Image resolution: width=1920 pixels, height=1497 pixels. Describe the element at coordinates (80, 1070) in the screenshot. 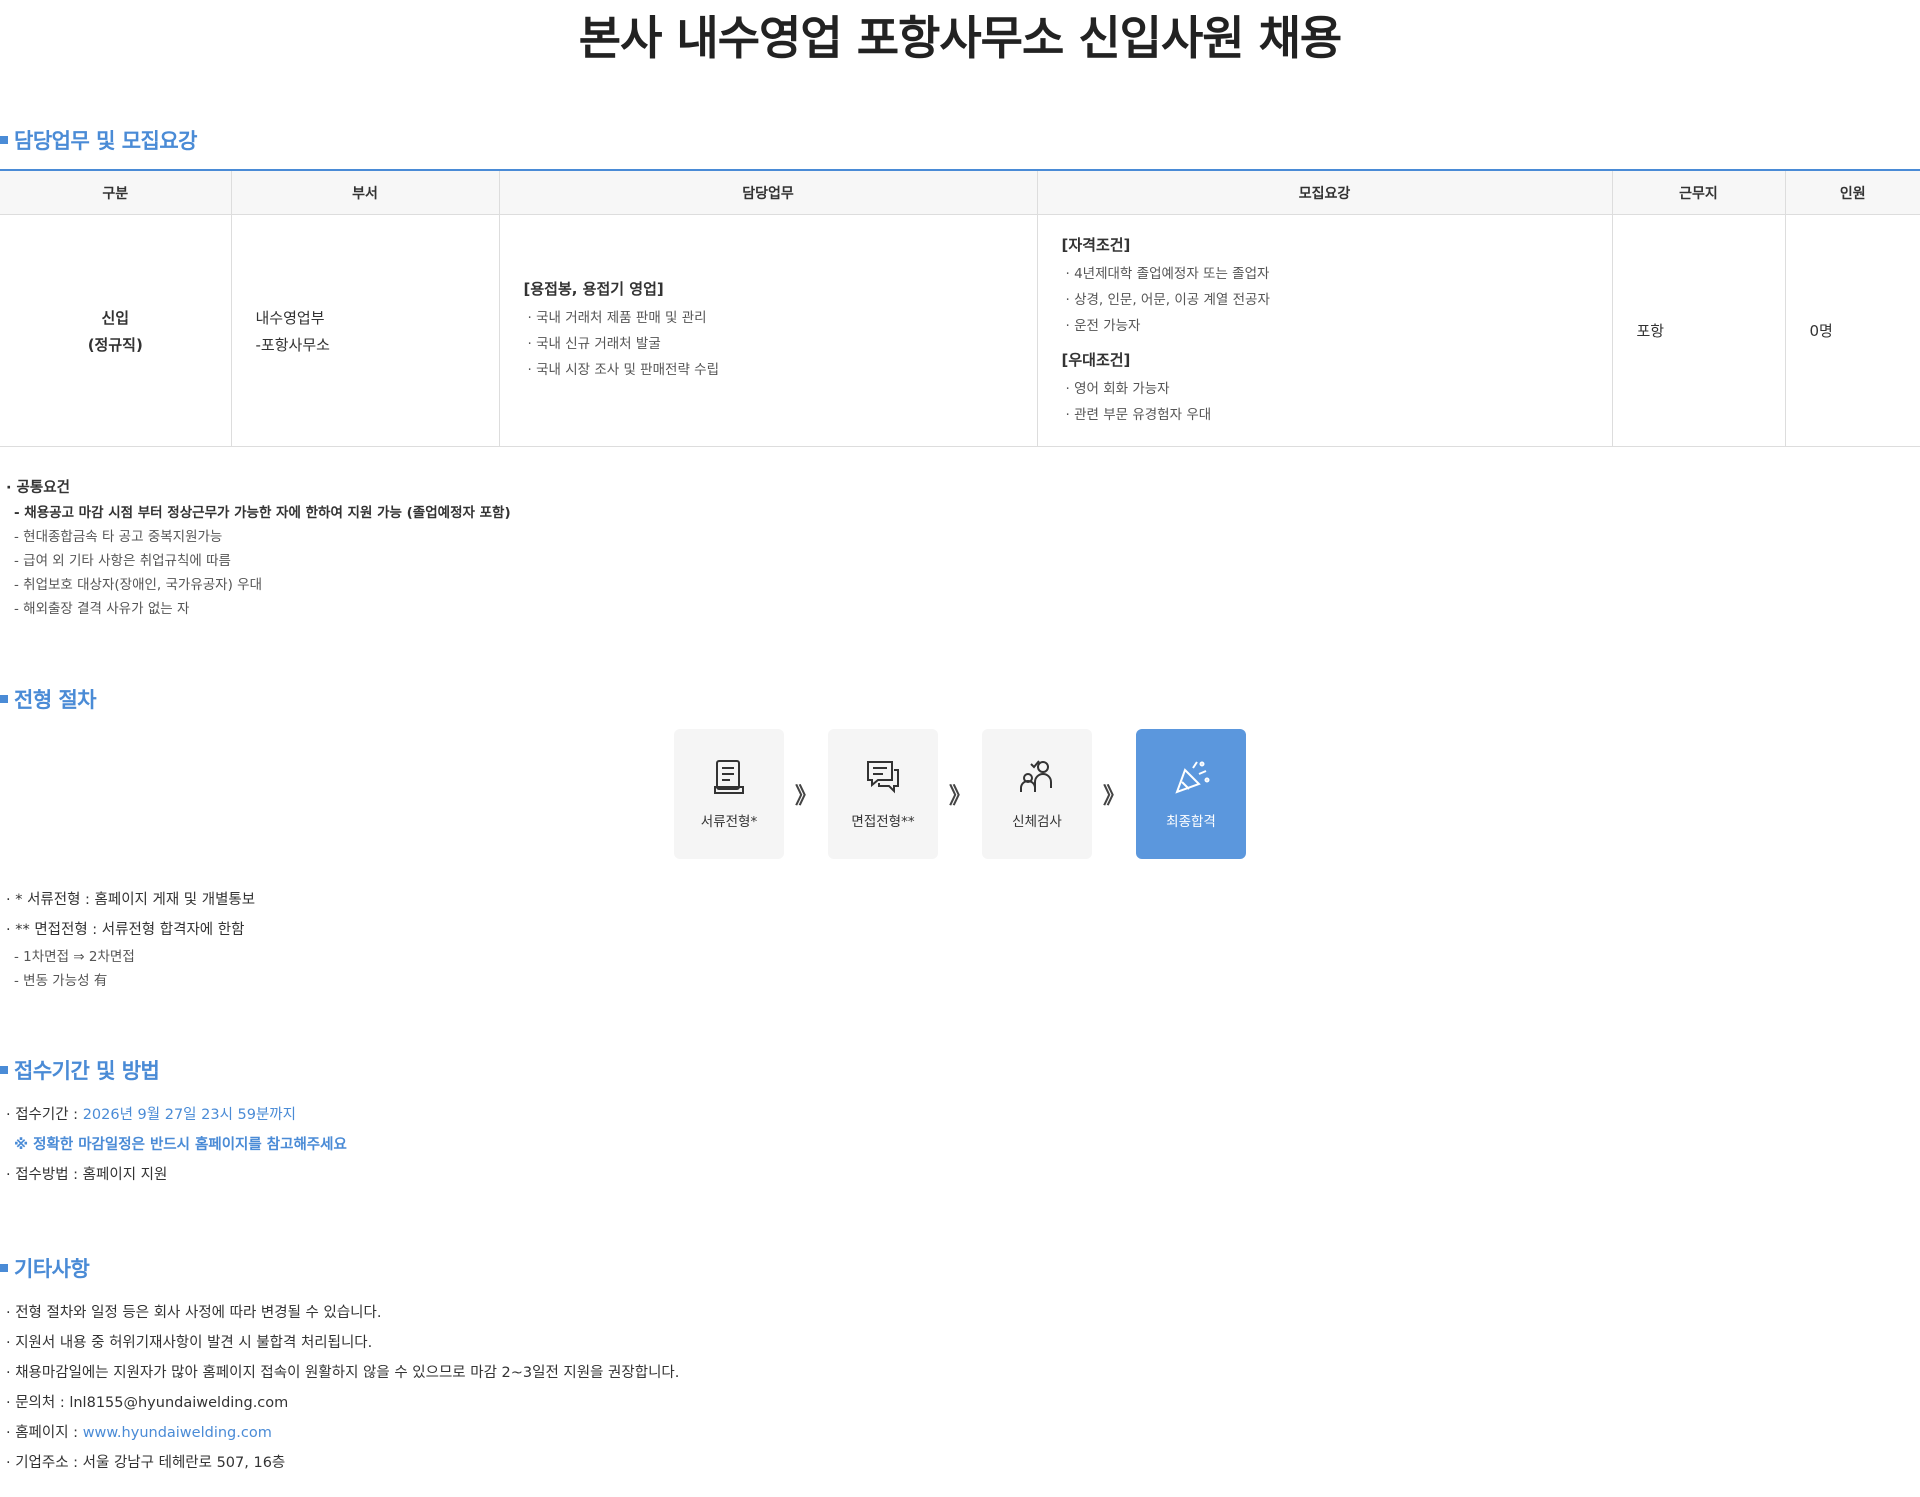

I see `section-title-period: 접수기간 및 방법` at that location.